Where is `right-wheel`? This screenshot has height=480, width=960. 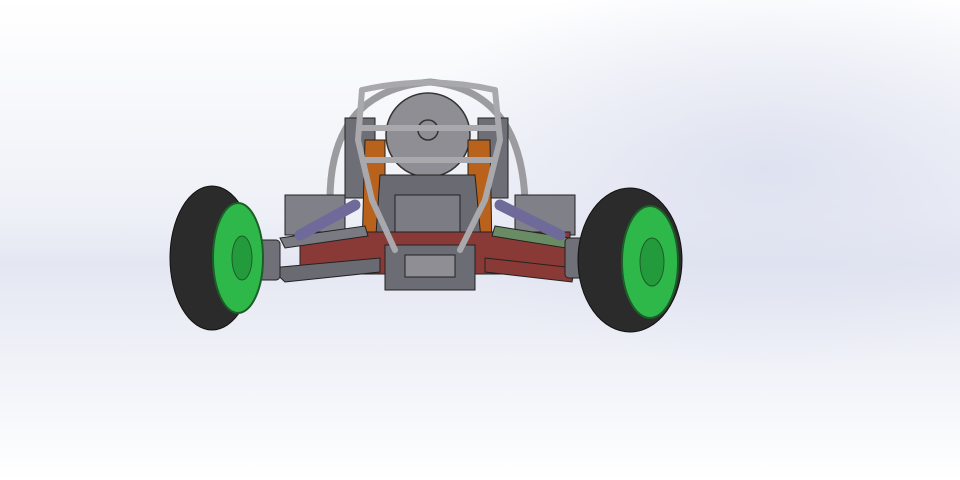
right-wheel is located at coordinates (630, 260).